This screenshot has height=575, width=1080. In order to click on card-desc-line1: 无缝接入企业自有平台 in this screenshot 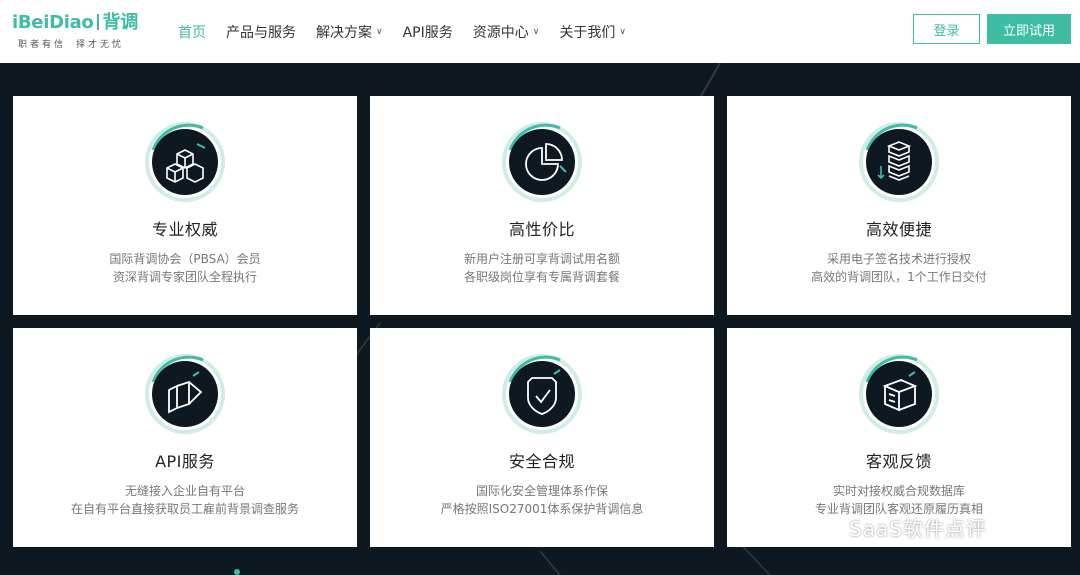, I will do `click(184, 491)`.